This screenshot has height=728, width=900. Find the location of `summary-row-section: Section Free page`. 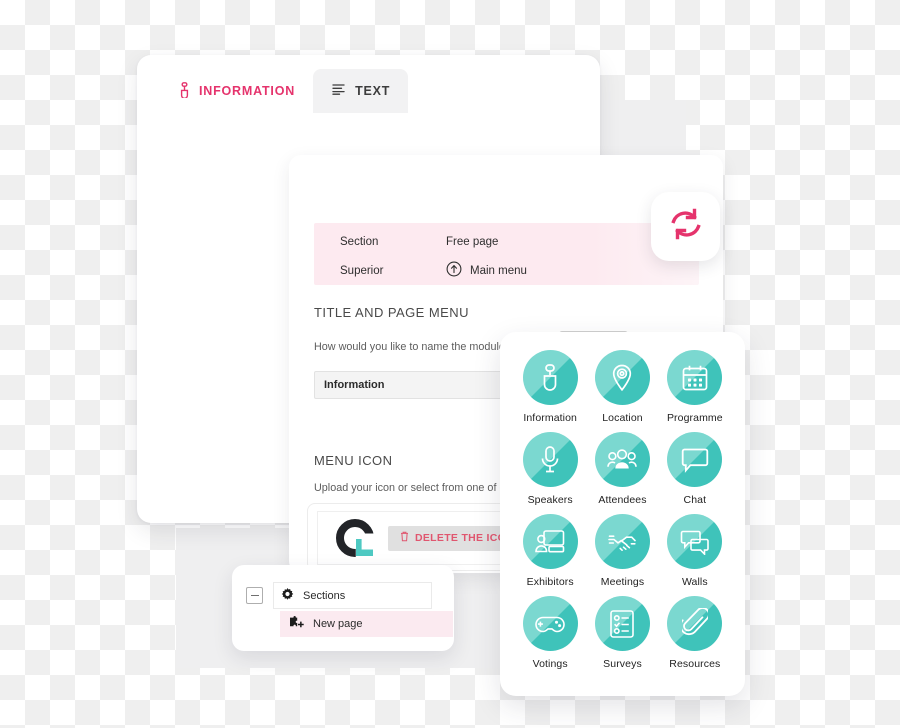

summary-row-section: Section Free page is located at coordinates (419, 242).